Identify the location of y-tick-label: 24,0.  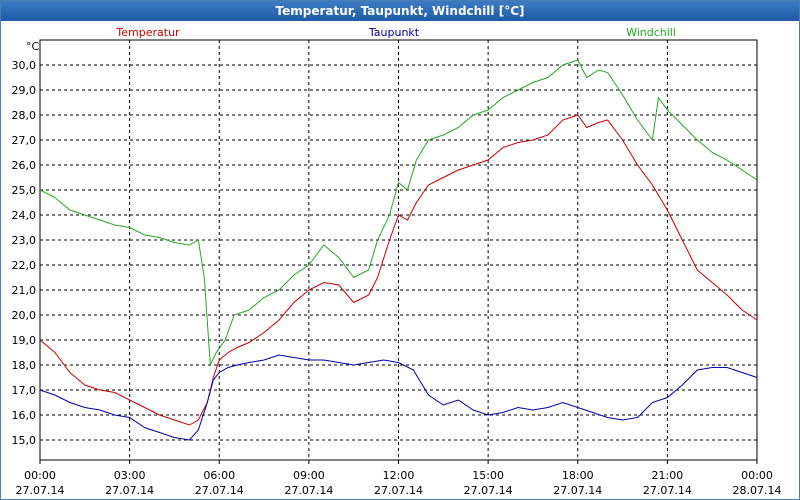
(24, 215).